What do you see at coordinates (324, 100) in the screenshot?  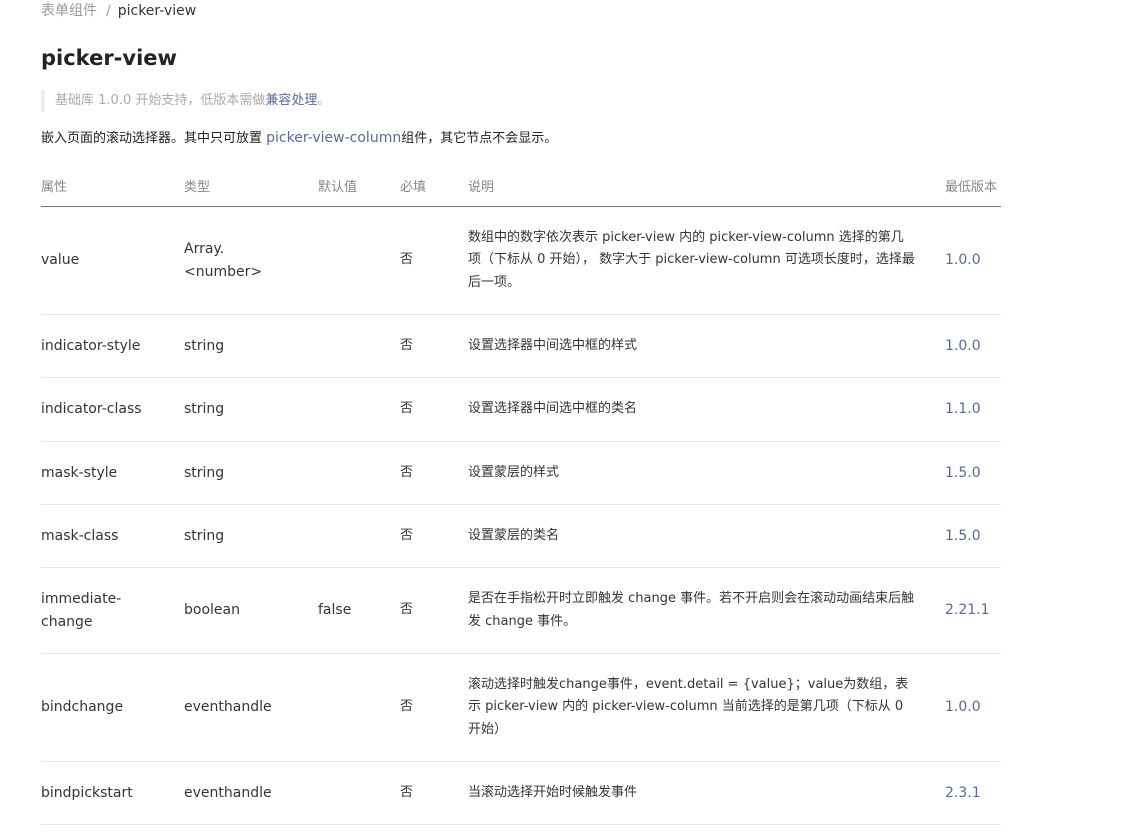 I see `notice-suffix: 。` at bounding box center [324, 100].